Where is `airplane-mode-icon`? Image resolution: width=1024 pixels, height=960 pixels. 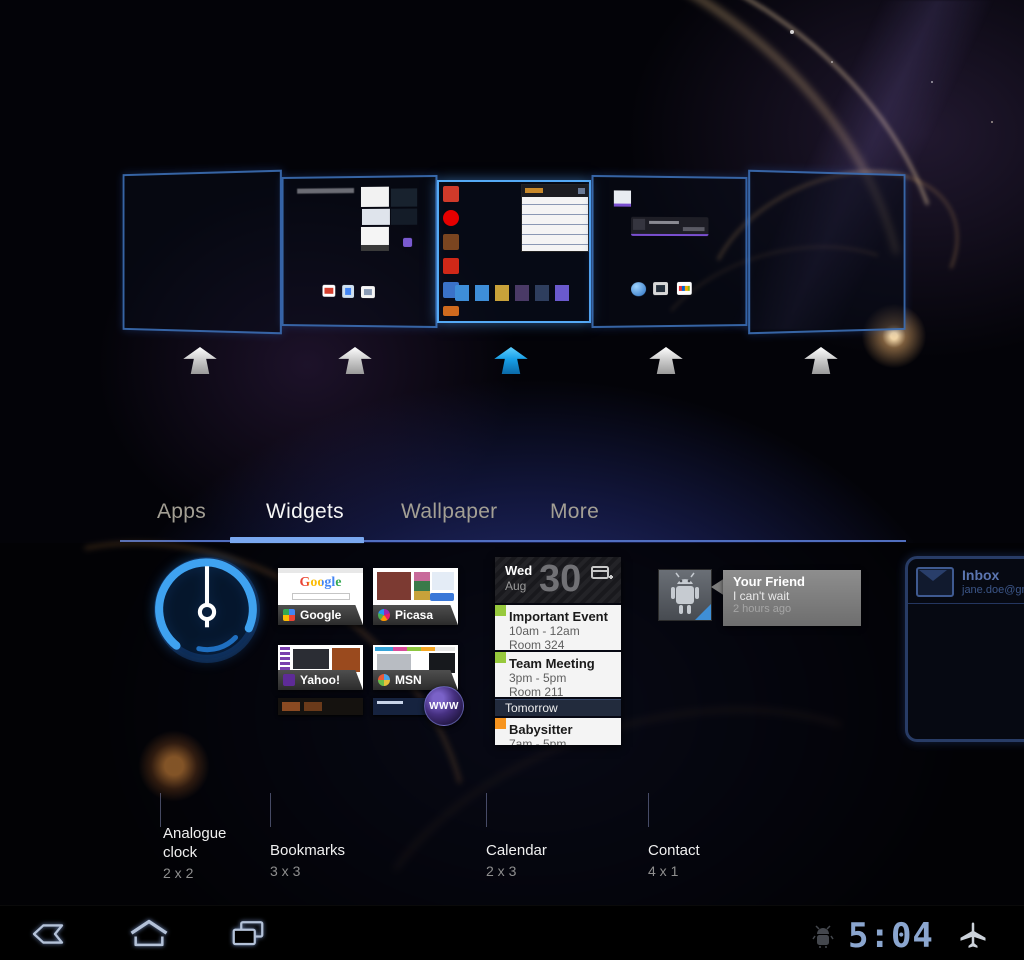 airplane-mode-icon is located at coordinates (973, 935).